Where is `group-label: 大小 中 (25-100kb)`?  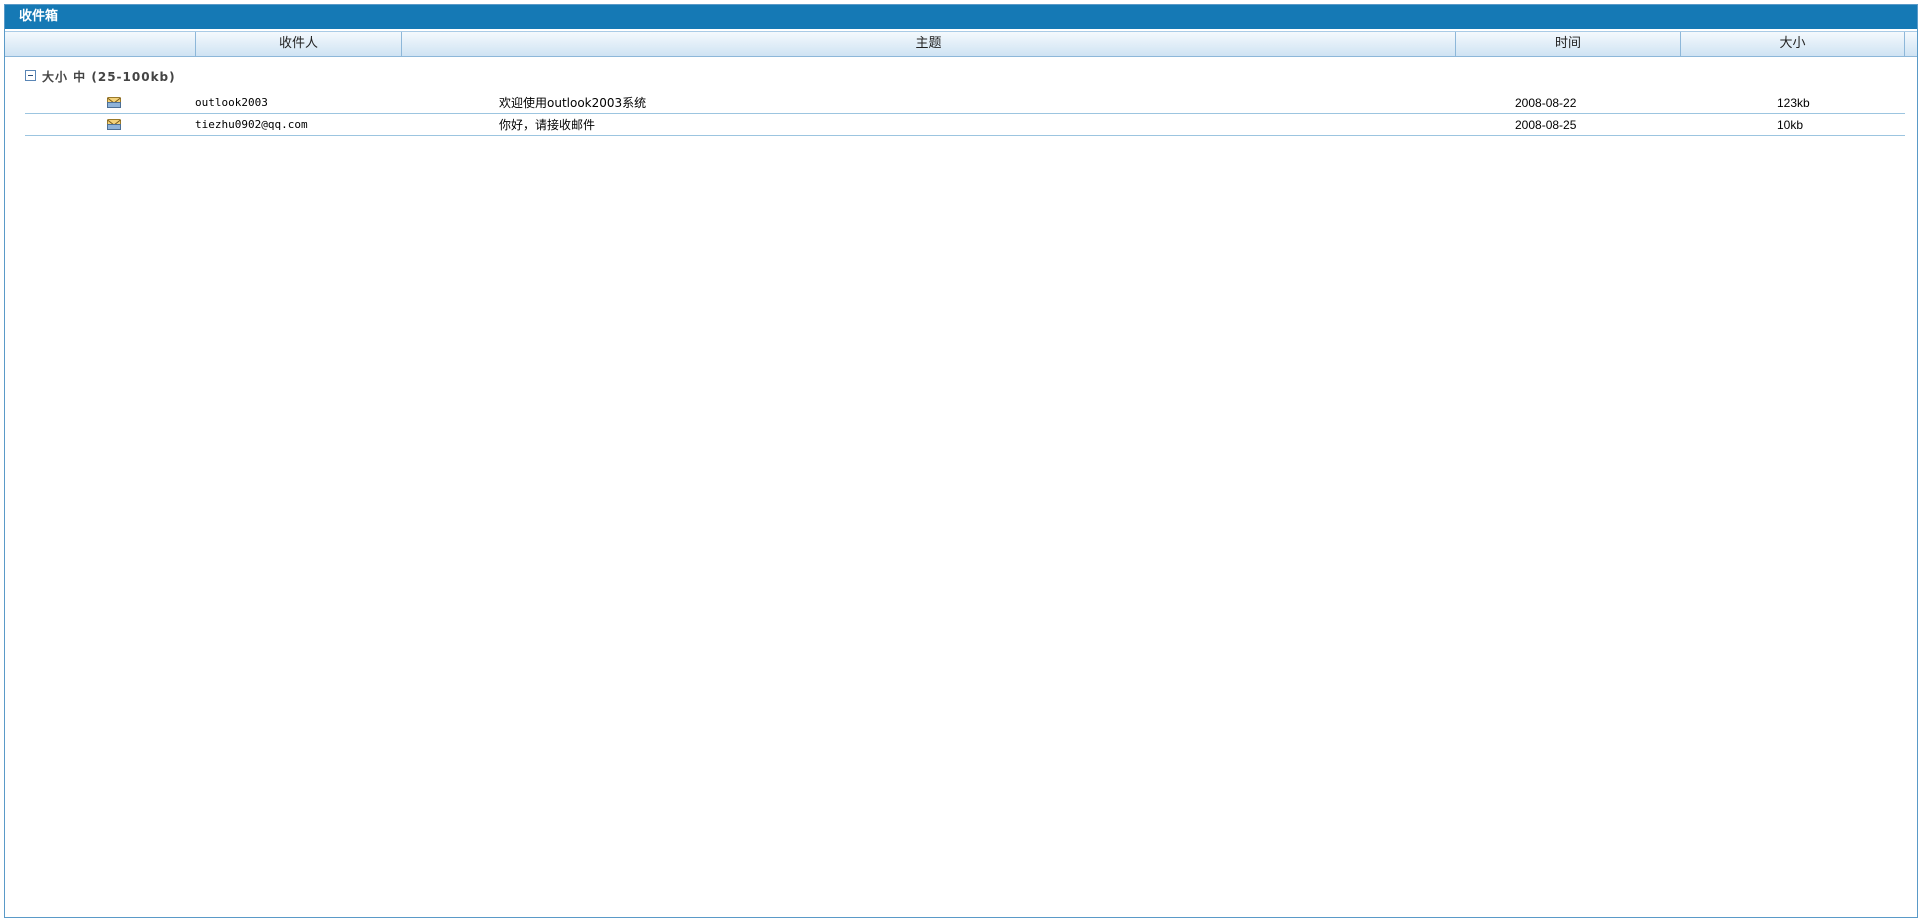
group-label: 大小 中 (25-100kb) is located at coordinates (109, 77).